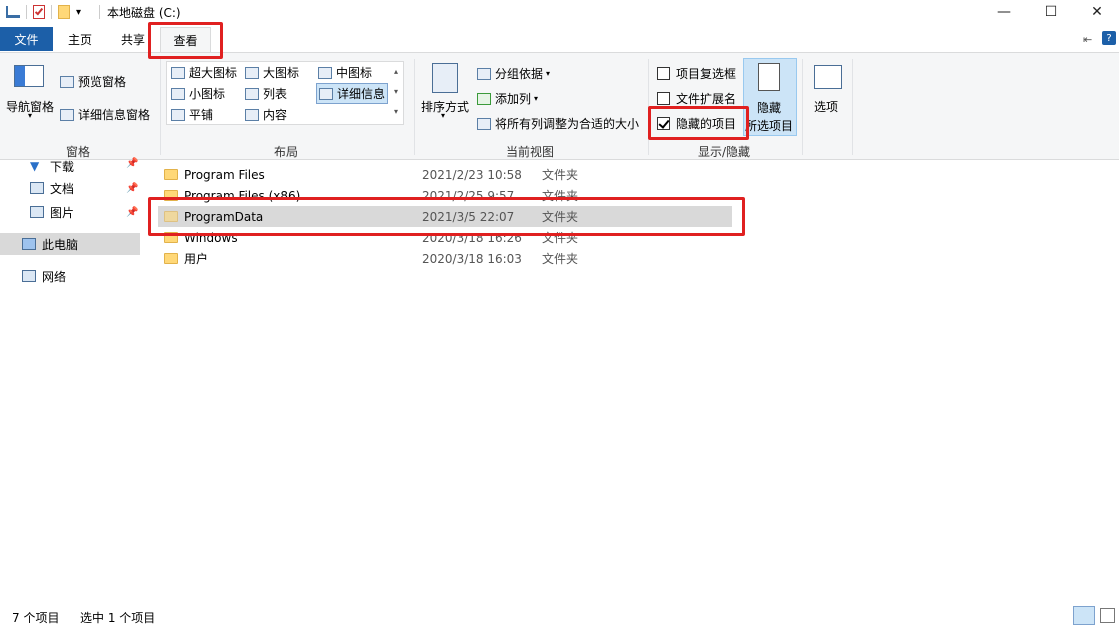 The width and height of the screenshot is (1119, 627). What do you see at coordinates (64, 12) in the screenshot?
I see `new-folder-icon` at bounding box center [64, 12].